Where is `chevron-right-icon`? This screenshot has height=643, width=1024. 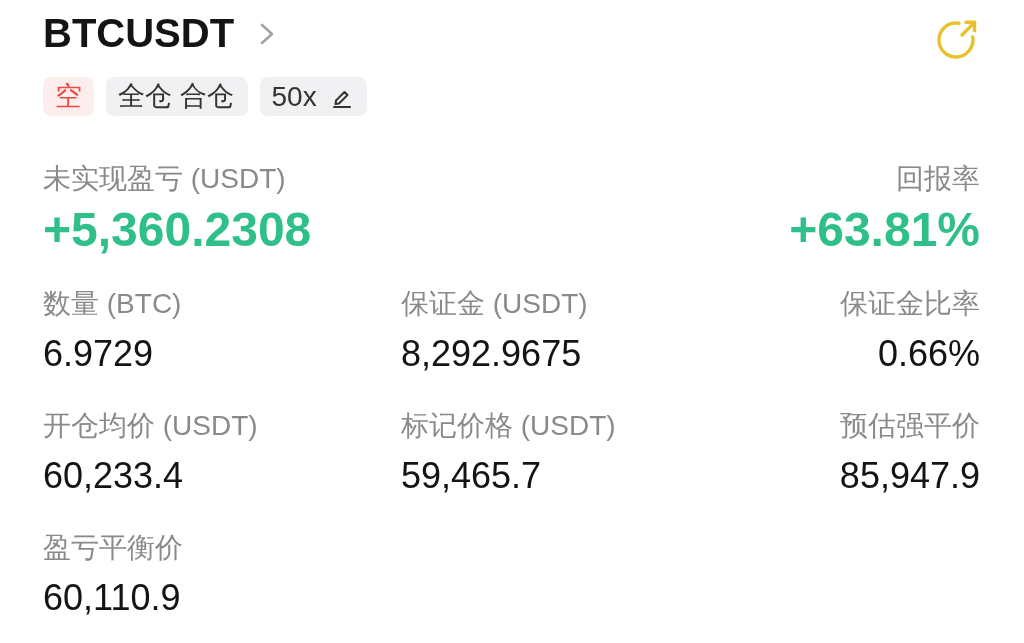 chevron-right-icon is located at coordinates (267, 34).